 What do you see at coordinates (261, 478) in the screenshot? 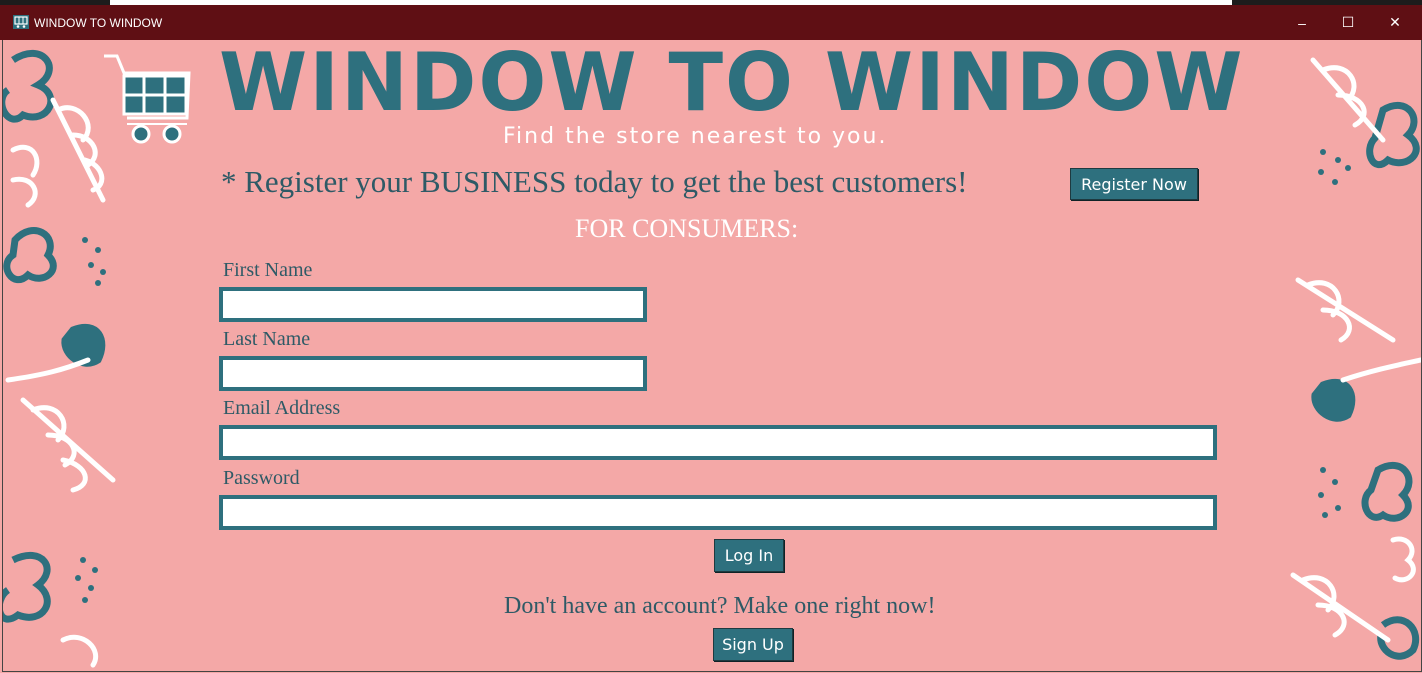
I see `password-label: Password` at bounding box center [261, 478].